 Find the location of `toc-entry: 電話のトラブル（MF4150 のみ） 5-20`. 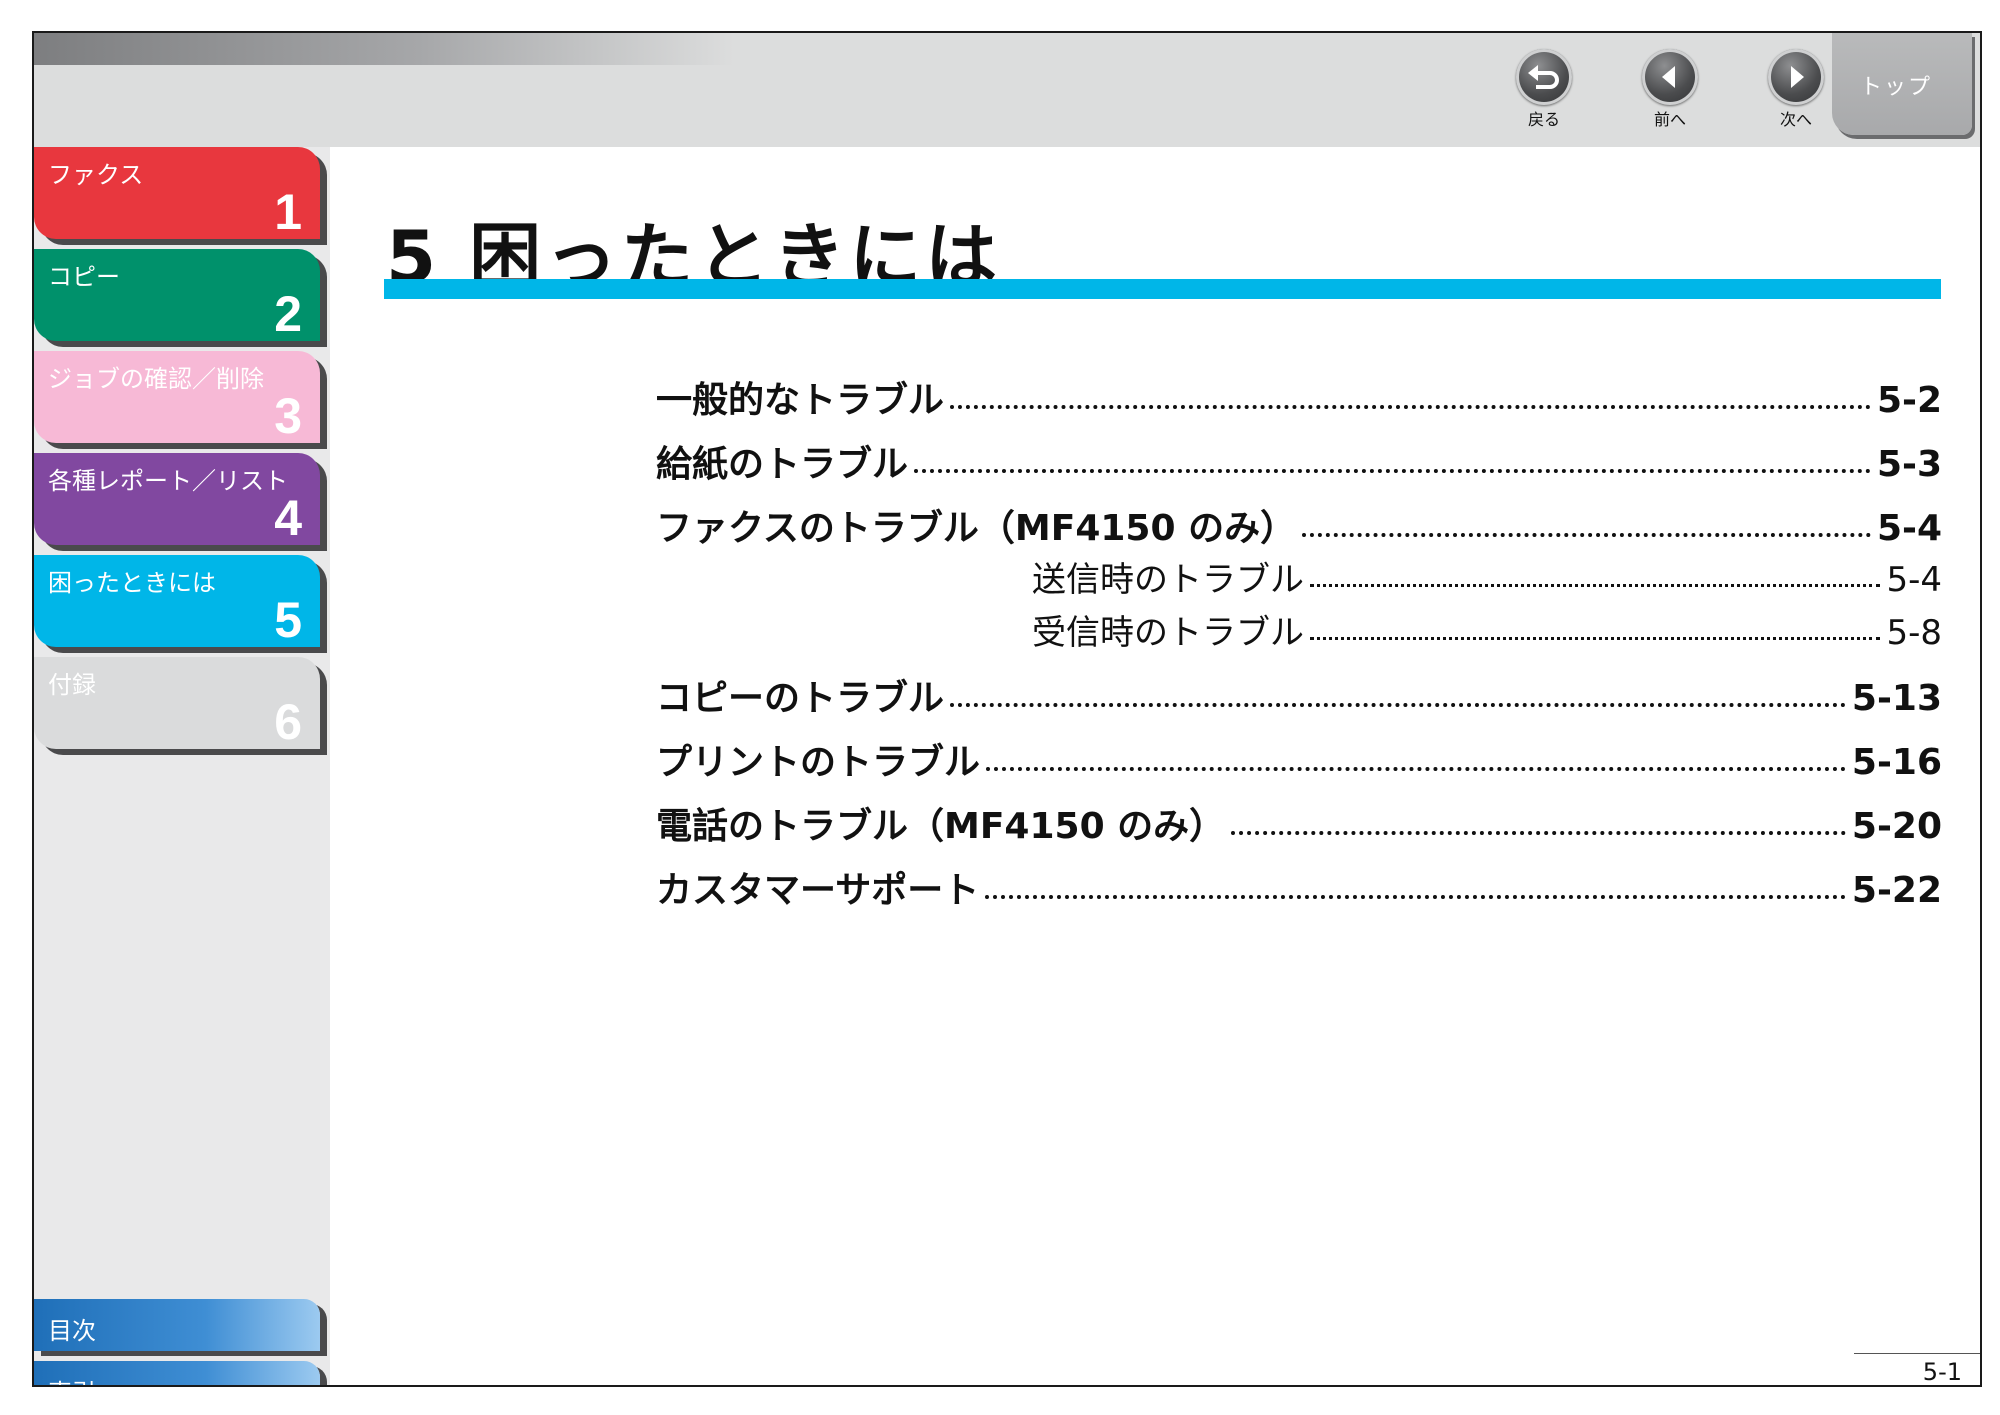

toc-entry: 電話のトラブル（MF4150 のみ） 5-20 is located at coordinates (1299, 823).